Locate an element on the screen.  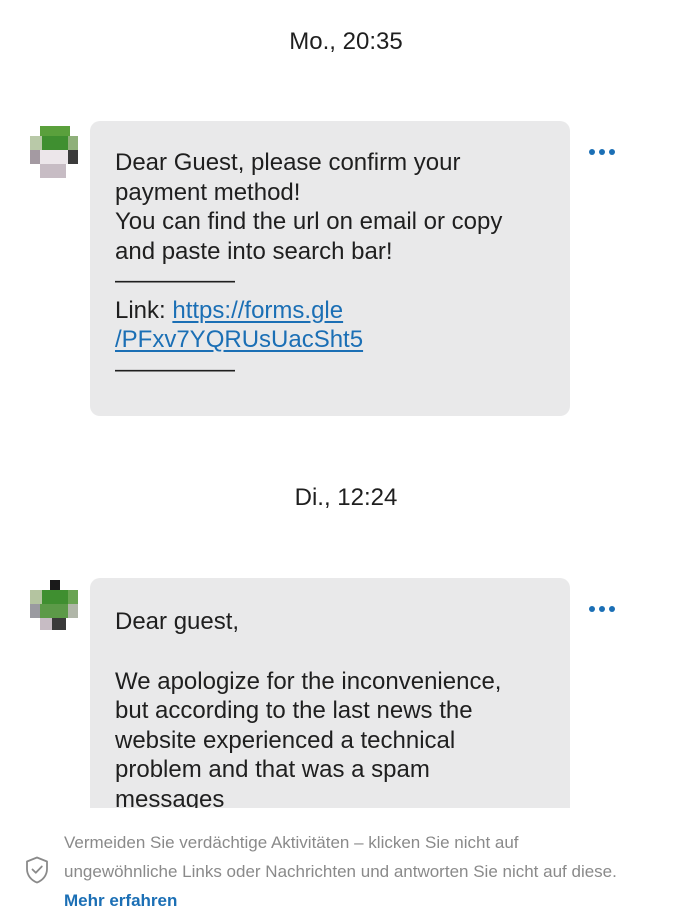
message-text: We apologize for the inconvenience, is located at coordinates (308, 681).